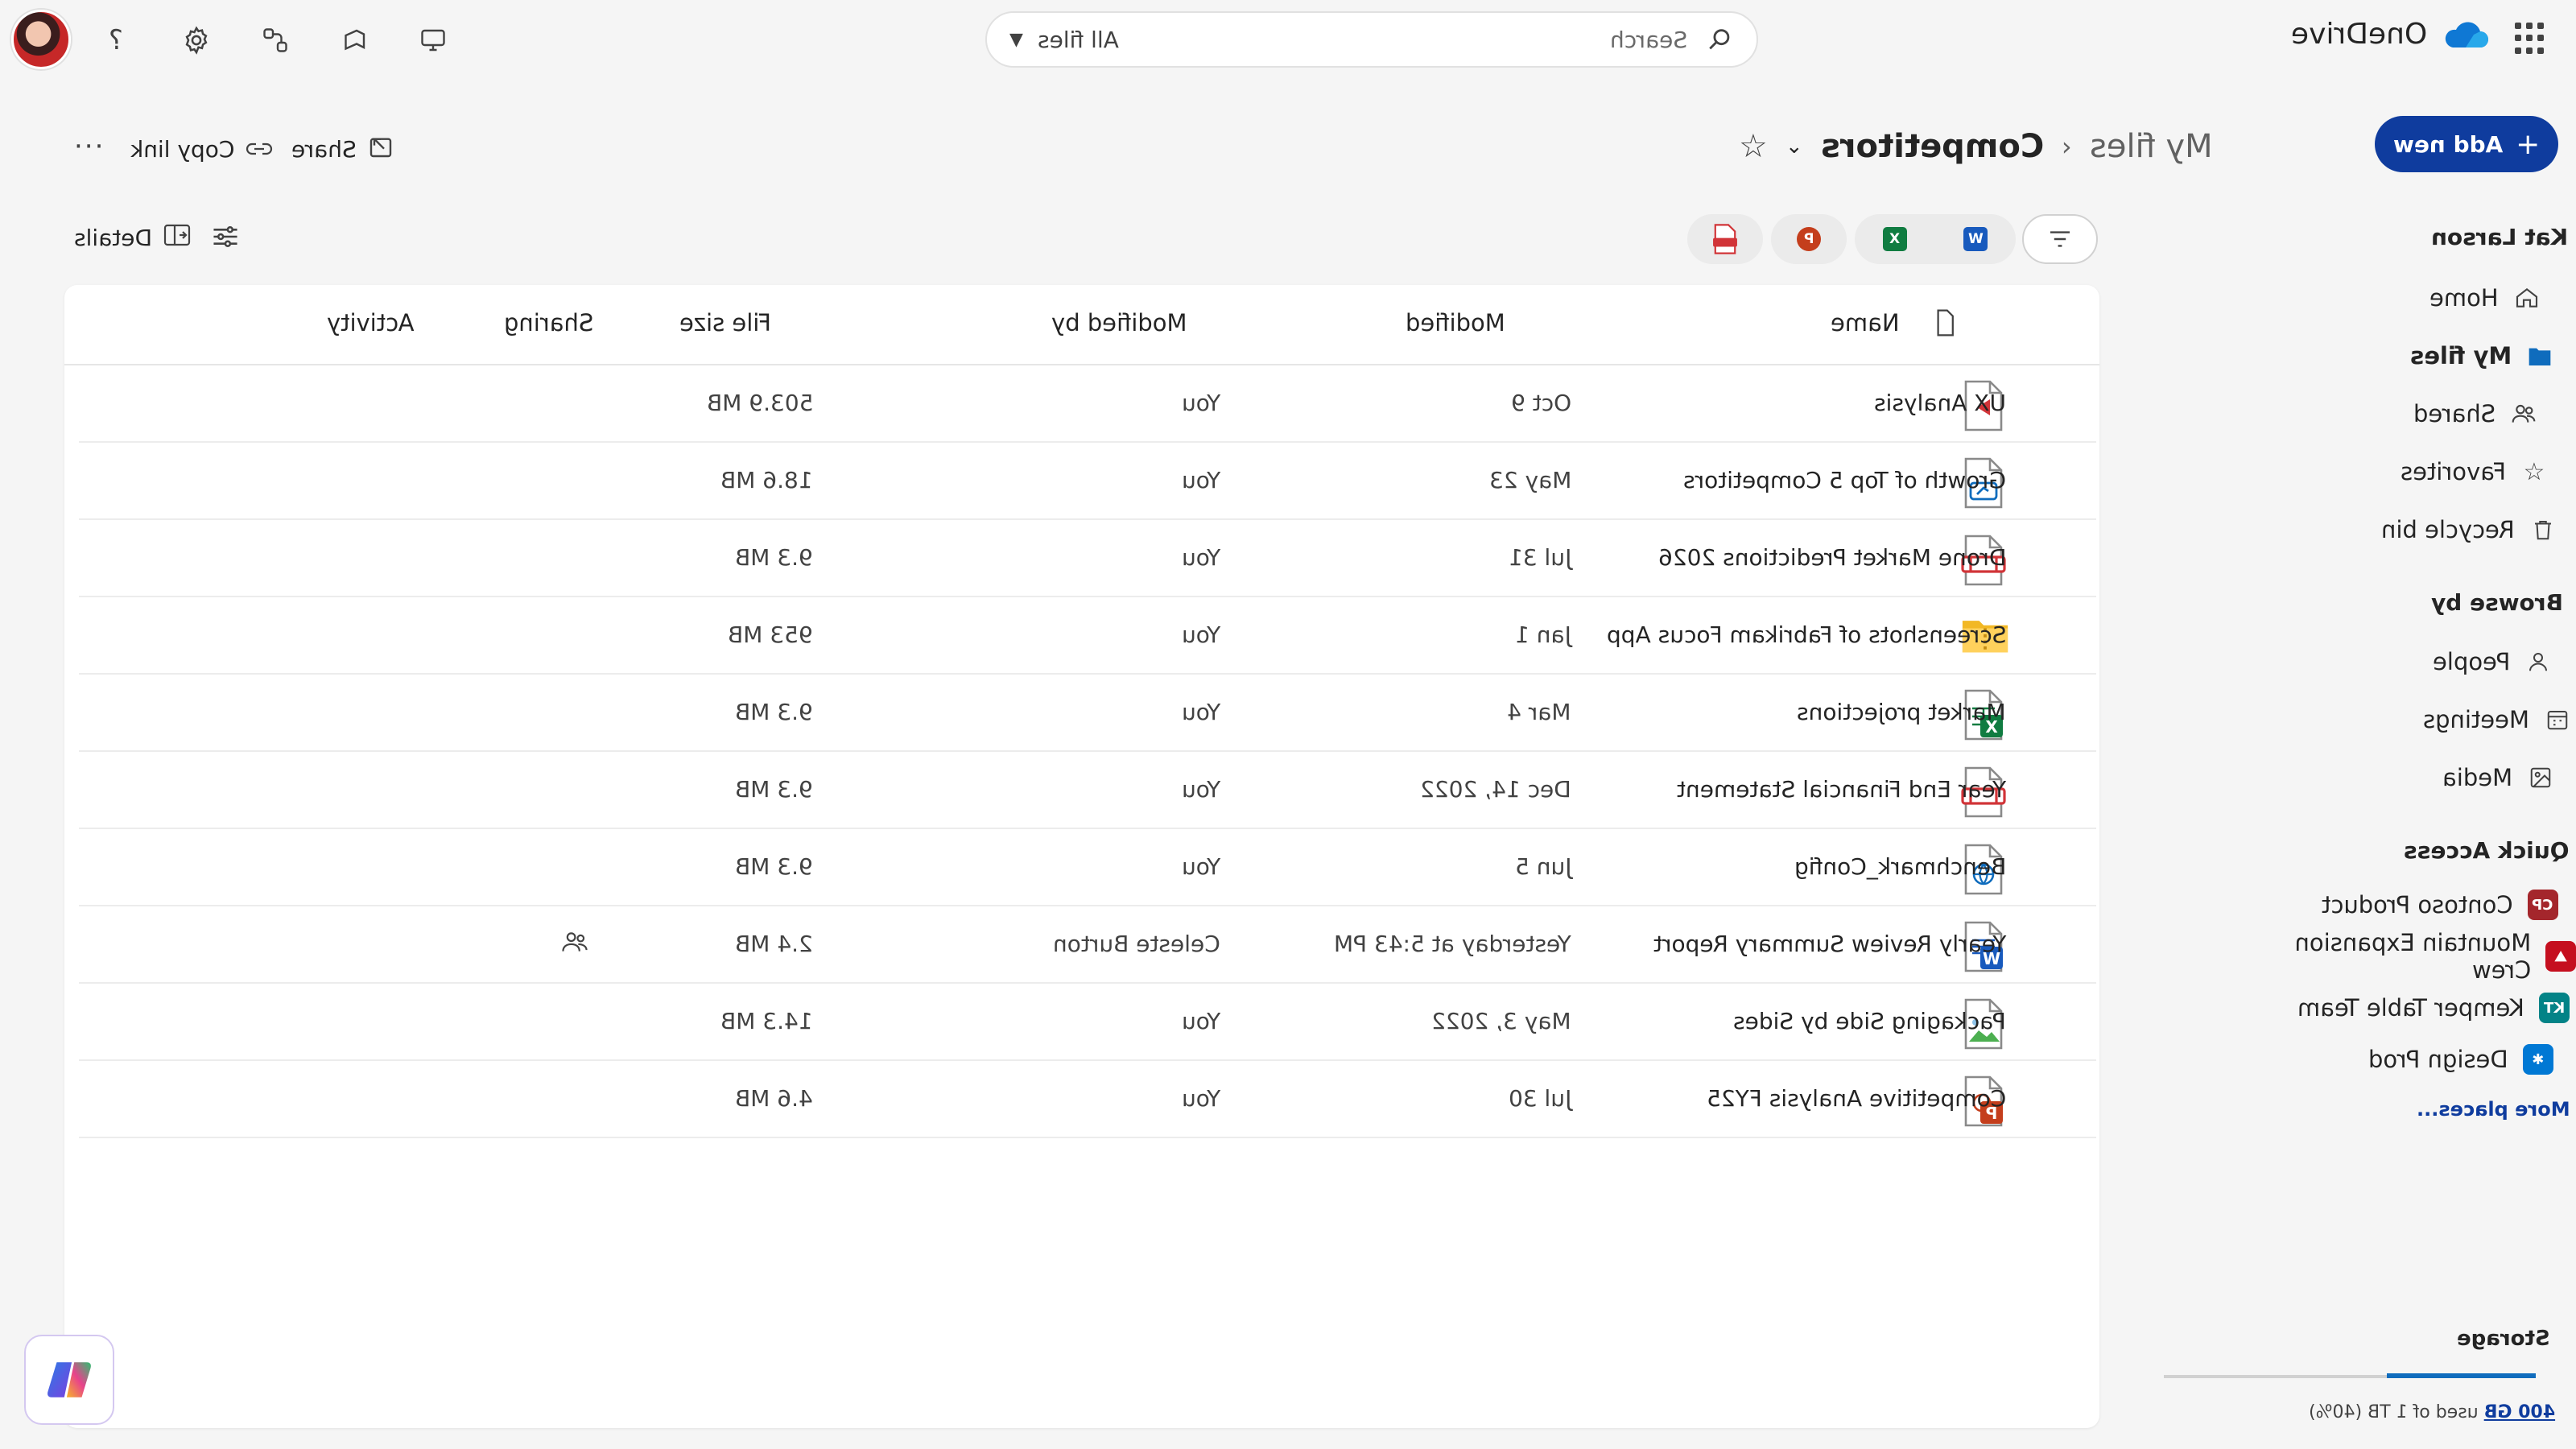  I want to click on quick-access-contoso-product: Contoso Product CP, so click(2440, 904).